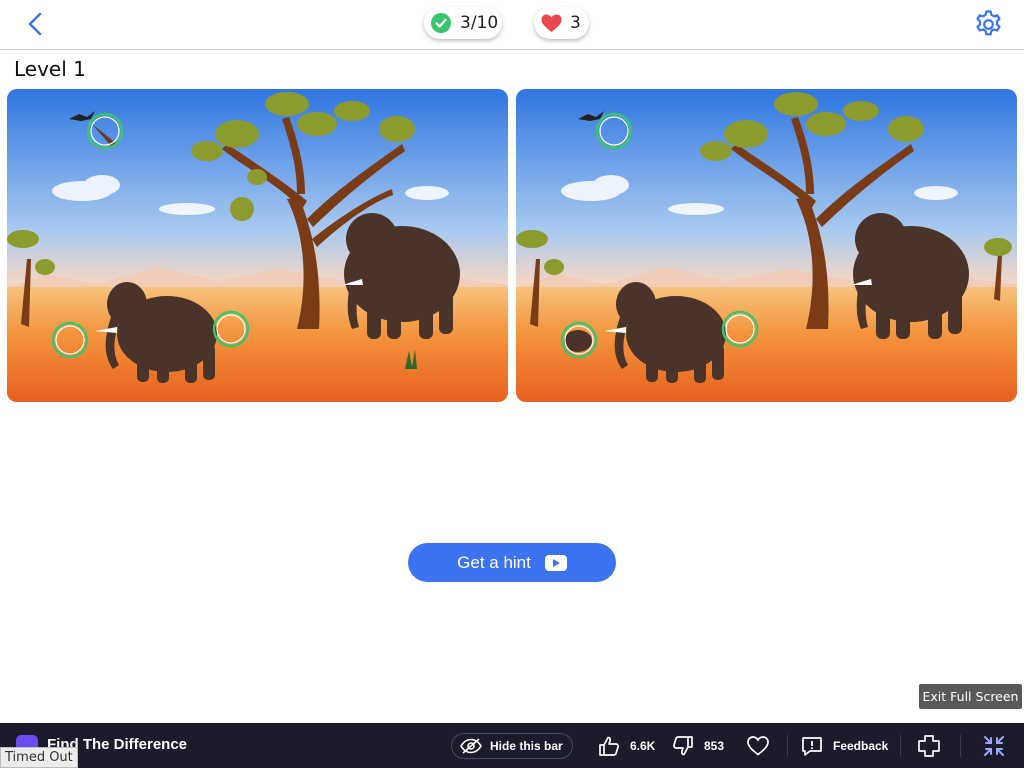  Describe the element at coordinates (812, 746) in the screenshot. I see `feedback-icon` at that location.